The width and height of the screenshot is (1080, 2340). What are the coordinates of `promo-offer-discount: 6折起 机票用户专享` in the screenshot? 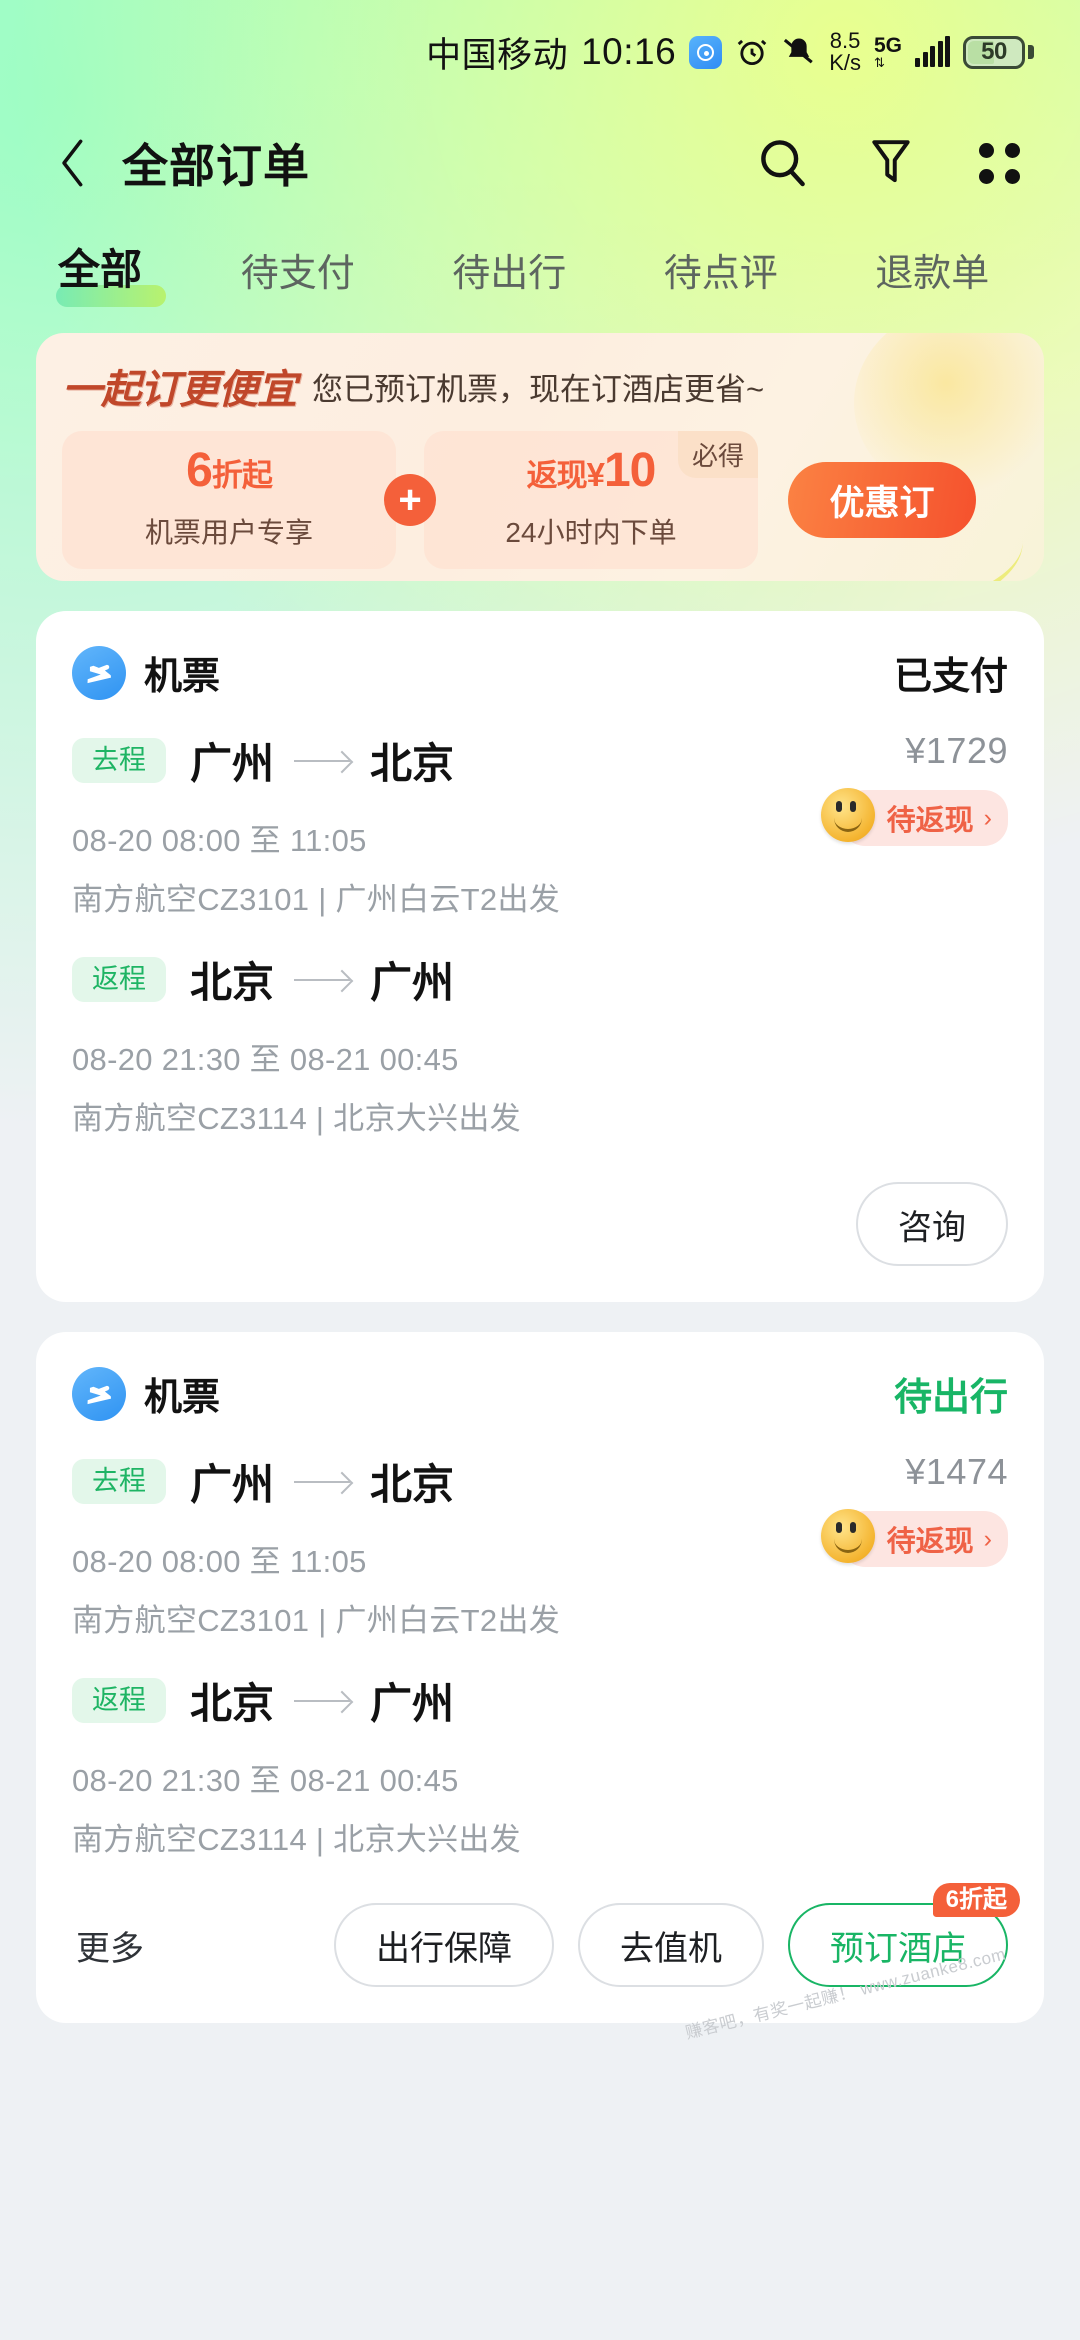 It's located at (229, 500).